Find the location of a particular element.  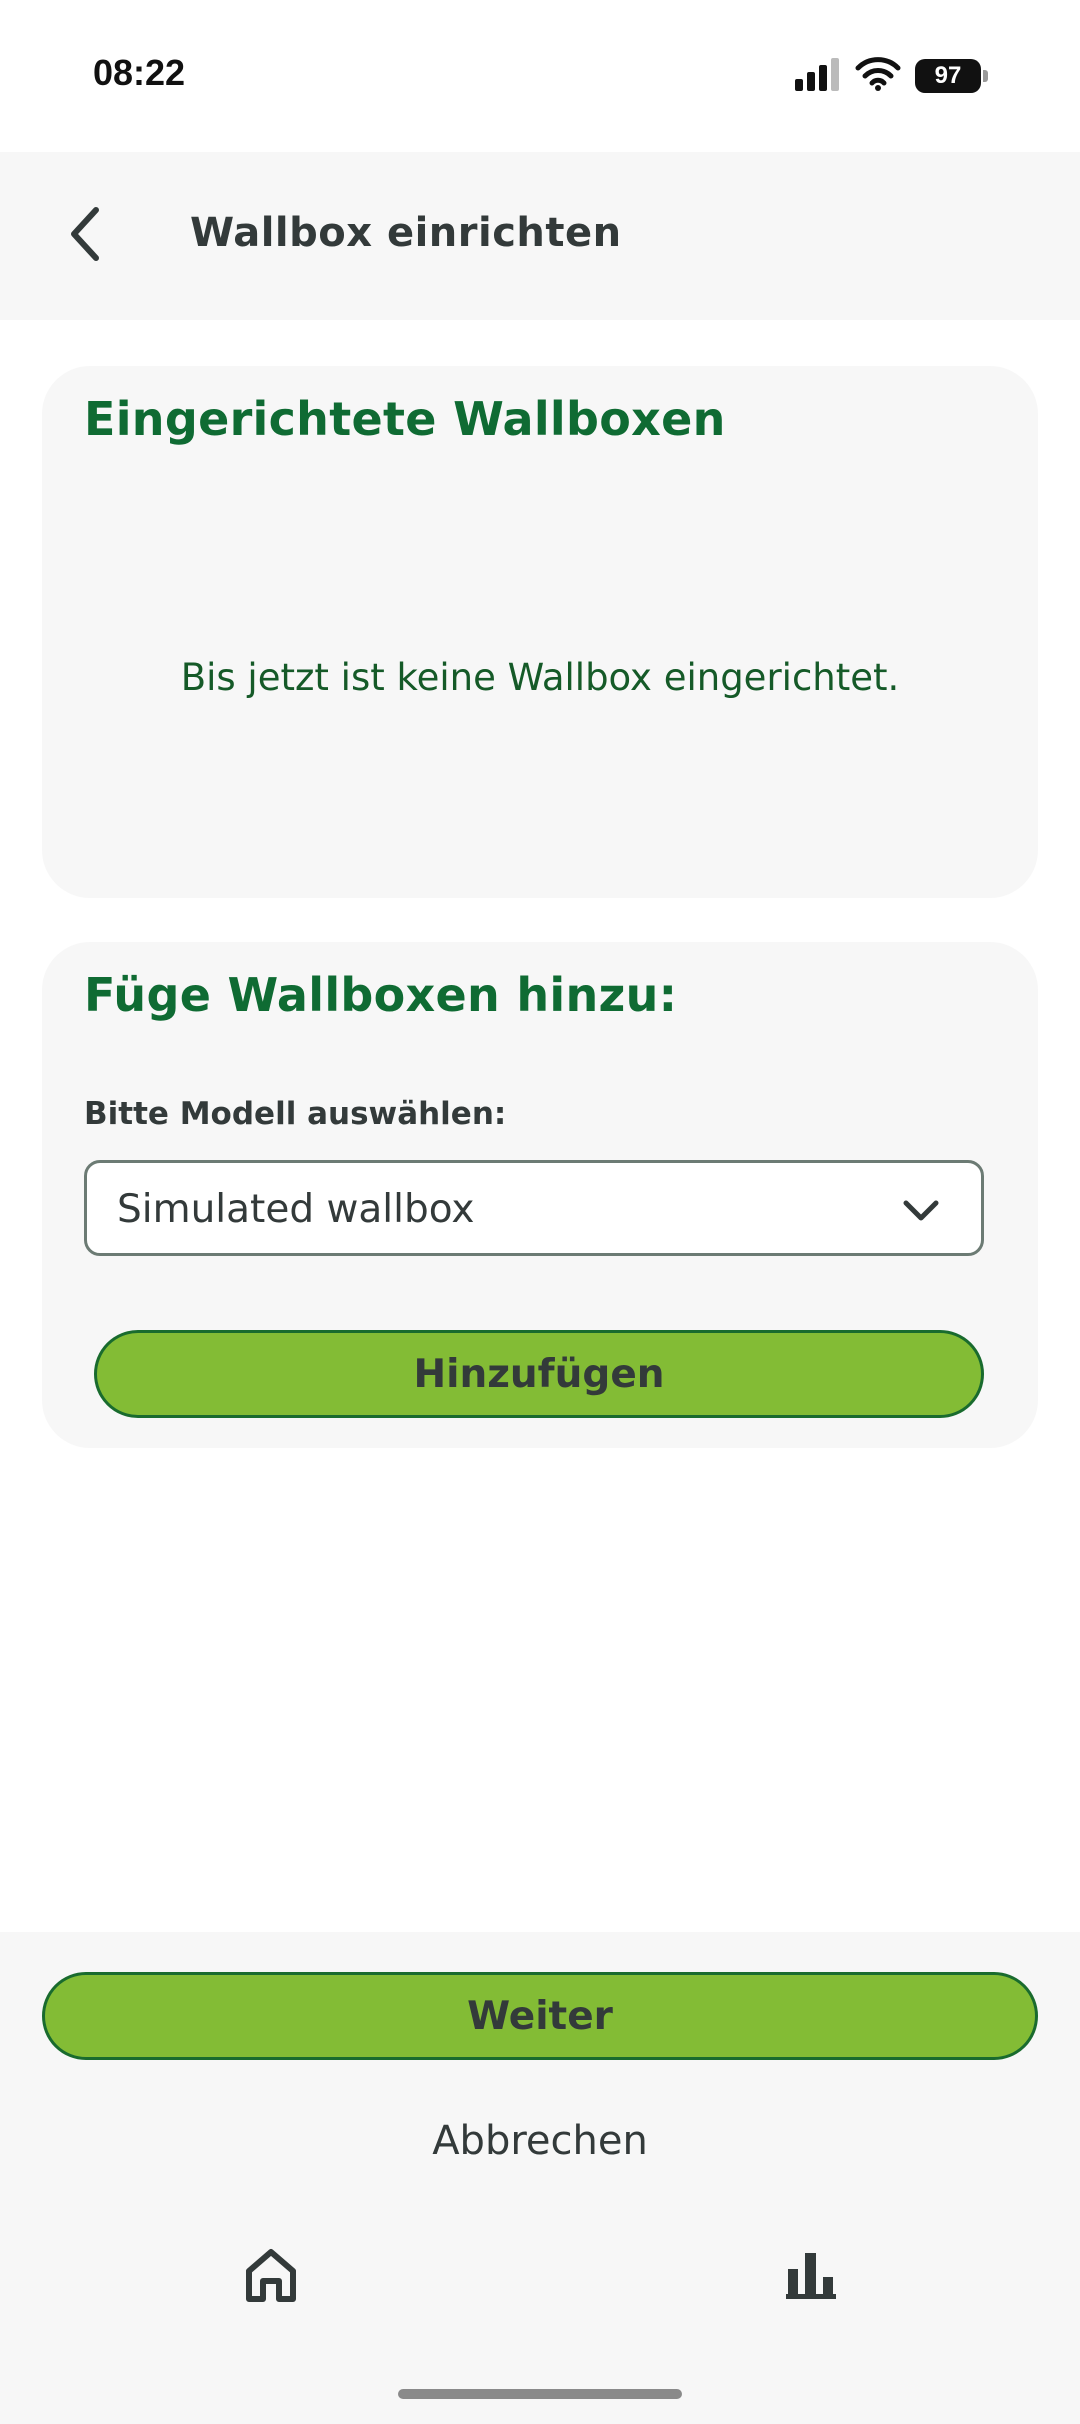

home-icon is located at coordinates (271, 2277).